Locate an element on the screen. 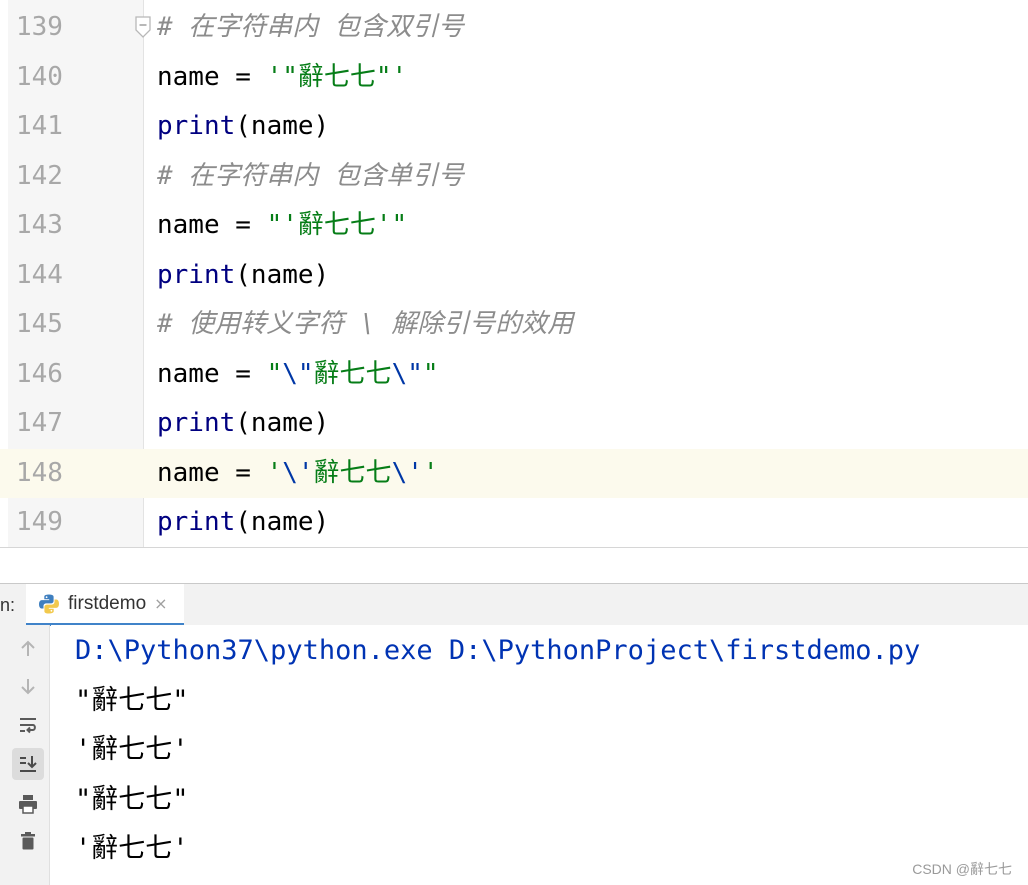 This screenshot has height=885, width=1028. fold-icon is located at coordinates (143, 27).